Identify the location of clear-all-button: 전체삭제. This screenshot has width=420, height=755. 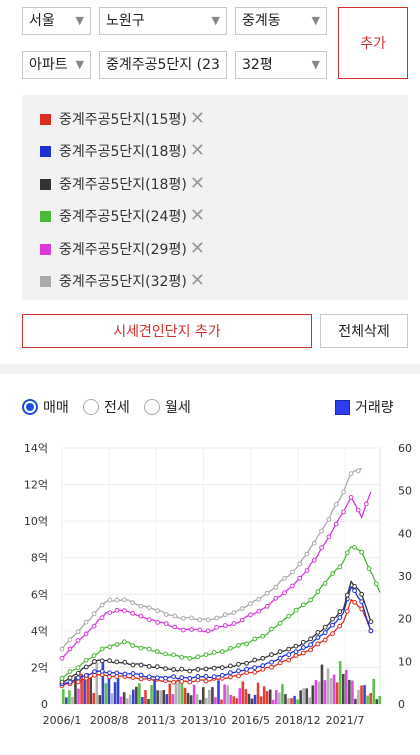
(364, 331).